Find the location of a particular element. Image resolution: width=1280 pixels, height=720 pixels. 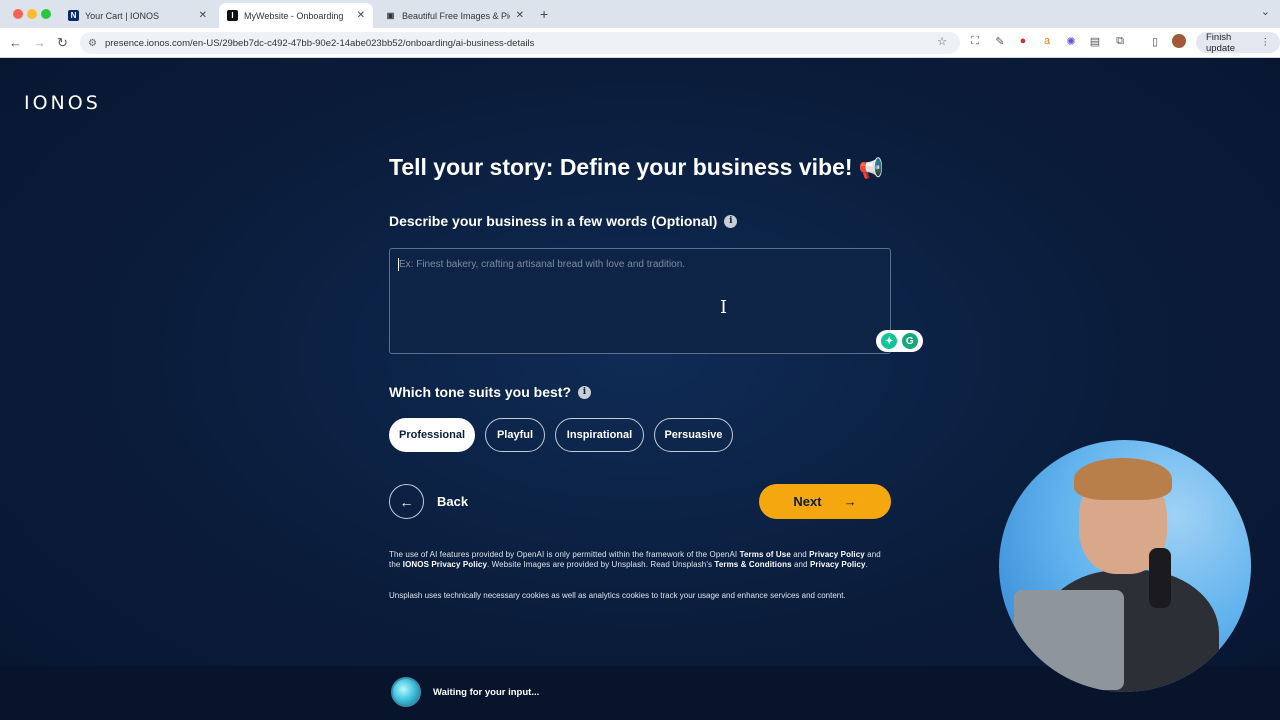

tab-your-cart: N Your Cart | IONOS ✕ is located at coordinates (137, 15).